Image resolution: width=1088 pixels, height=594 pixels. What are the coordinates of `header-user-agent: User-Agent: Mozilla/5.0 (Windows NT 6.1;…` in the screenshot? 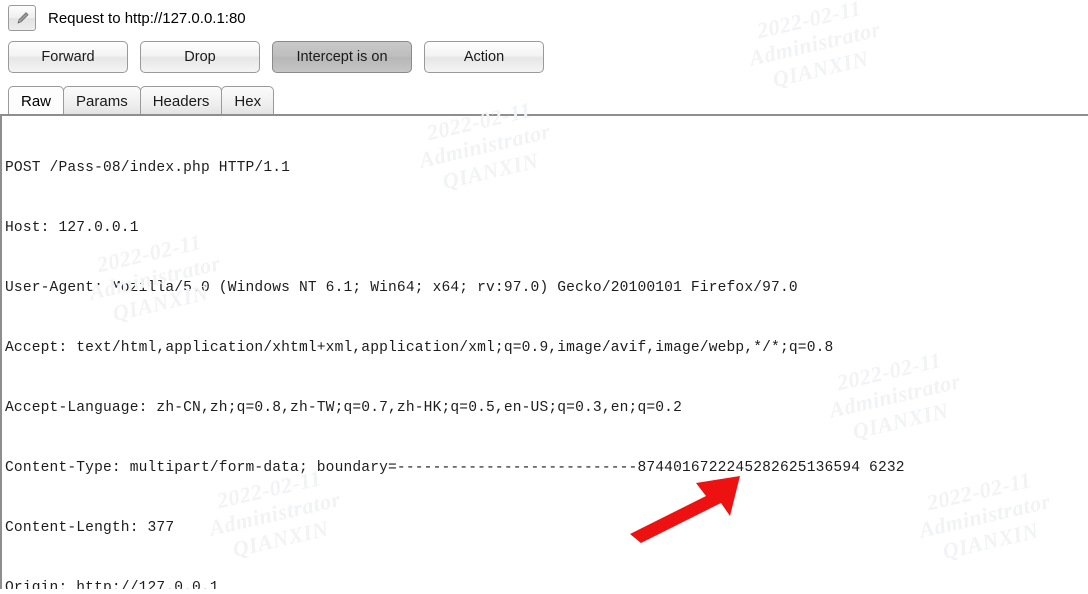 It's located at (401, 288).